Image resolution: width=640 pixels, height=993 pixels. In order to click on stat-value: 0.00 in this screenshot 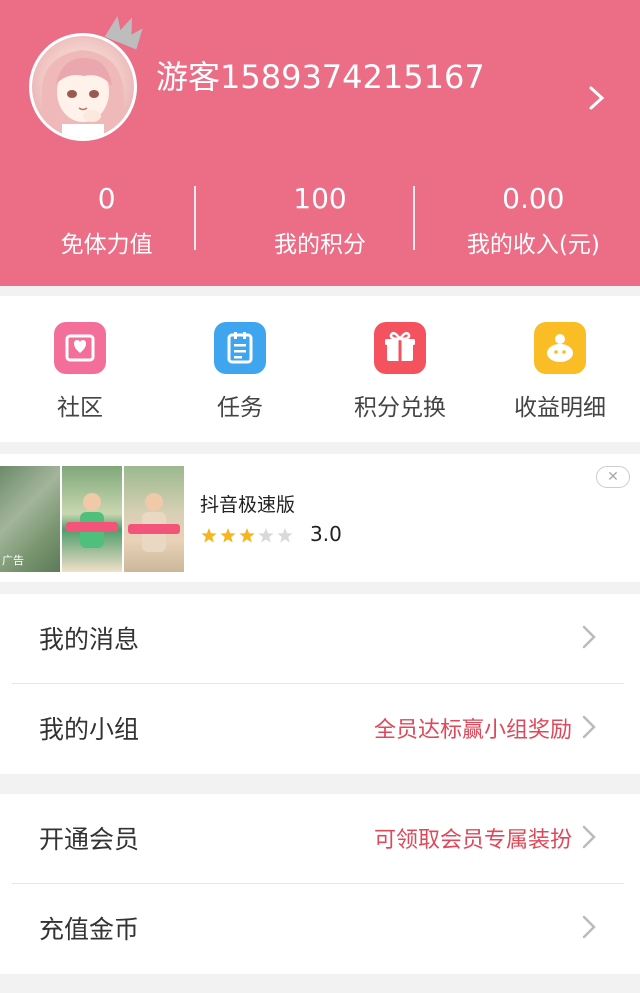, I will do `click(533, 198)`.